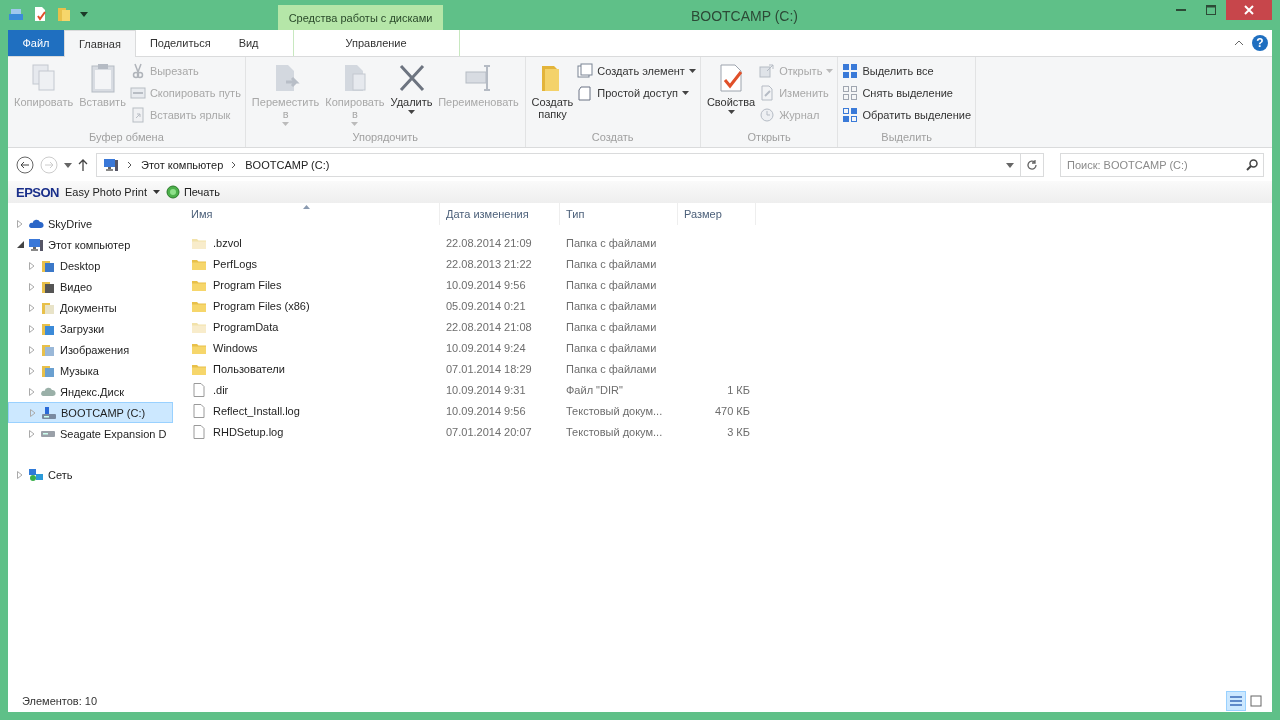  Describe the element at coordinates (40, 14) in the screenshot. I see `properties-icon` at that location.